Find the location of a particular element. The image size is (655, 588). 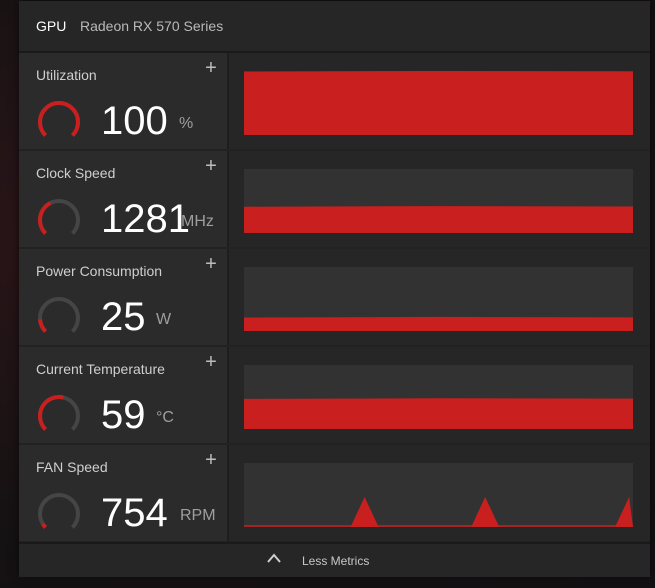

utilization-graph is located at coordinates (438, 103).